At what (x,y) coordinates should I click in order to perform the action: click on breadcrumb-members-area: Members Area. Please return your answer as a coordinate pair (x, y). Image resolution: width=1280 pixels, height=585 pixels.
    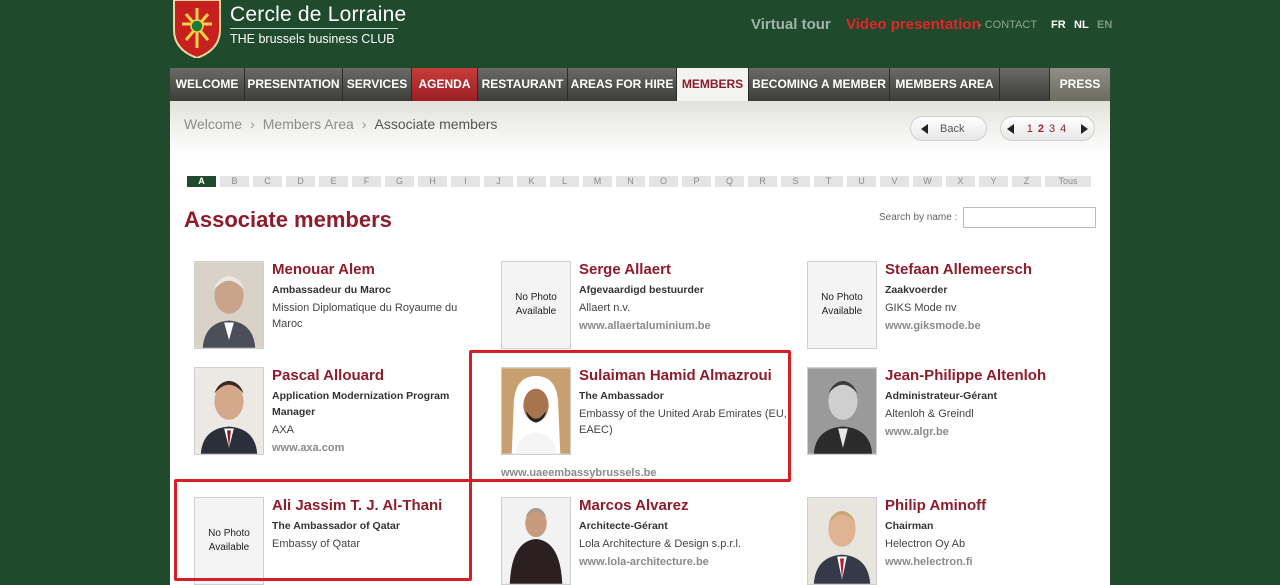
    Looking at the image, I should click on (308, 124).